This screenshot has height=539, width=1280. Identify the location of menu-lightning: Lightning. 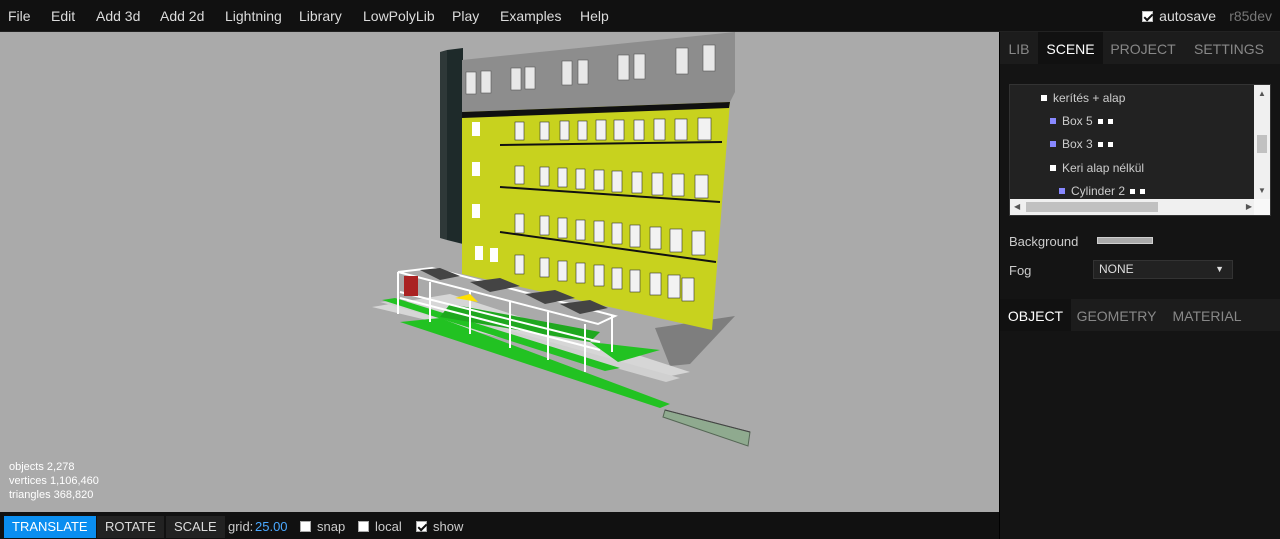
(253, 16).